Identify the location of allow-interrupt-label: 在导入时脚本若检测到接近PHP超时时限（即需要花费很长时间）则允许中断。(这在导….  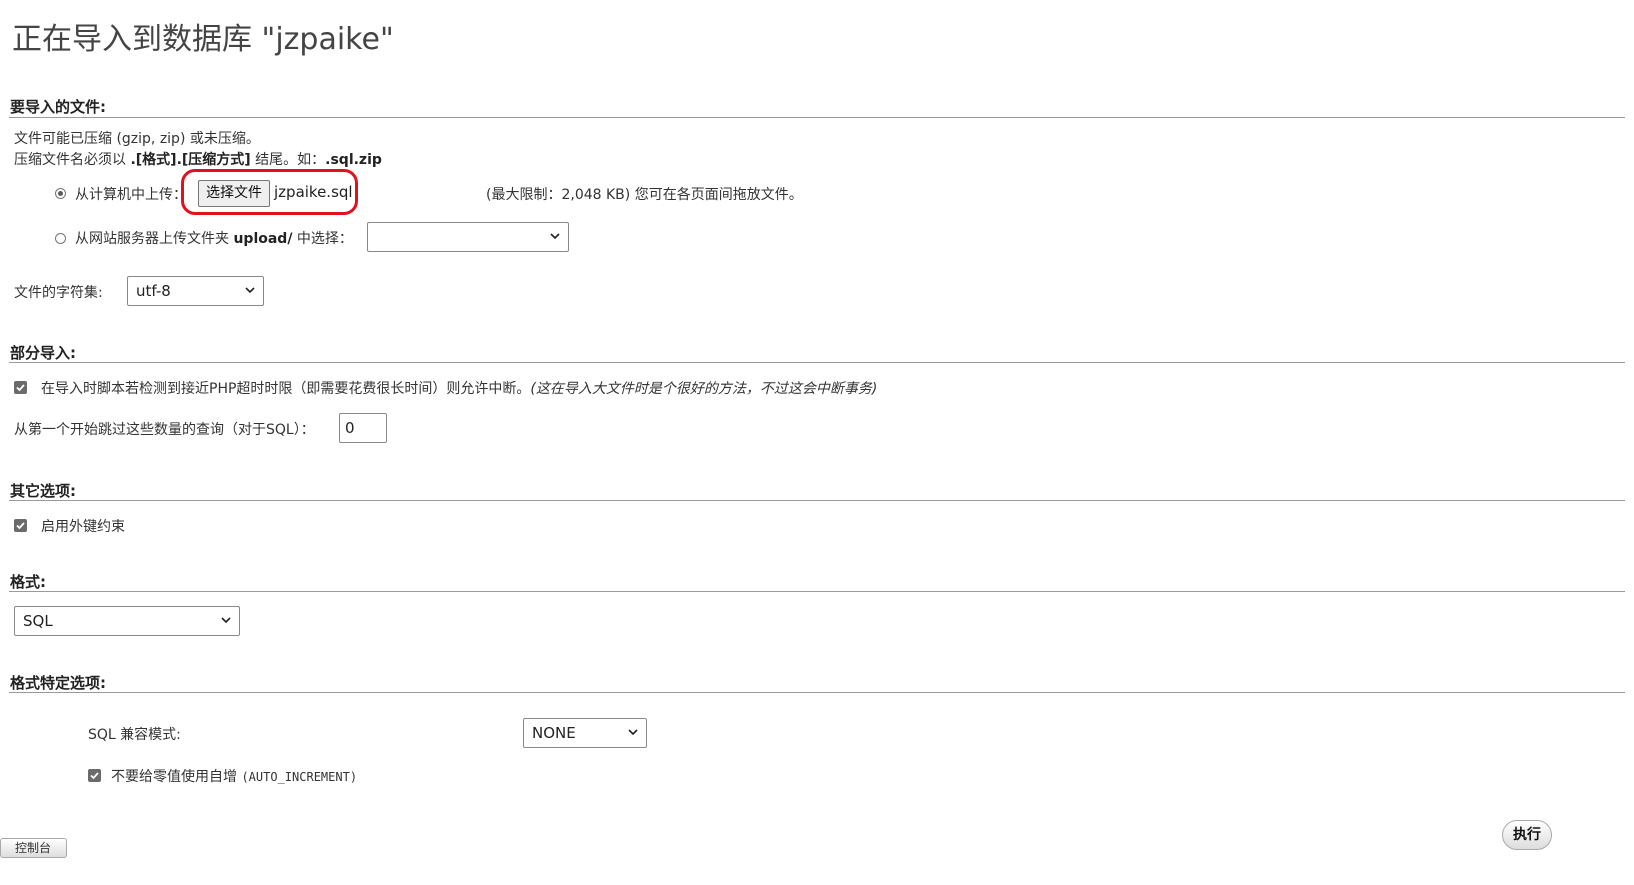
(459, 388).